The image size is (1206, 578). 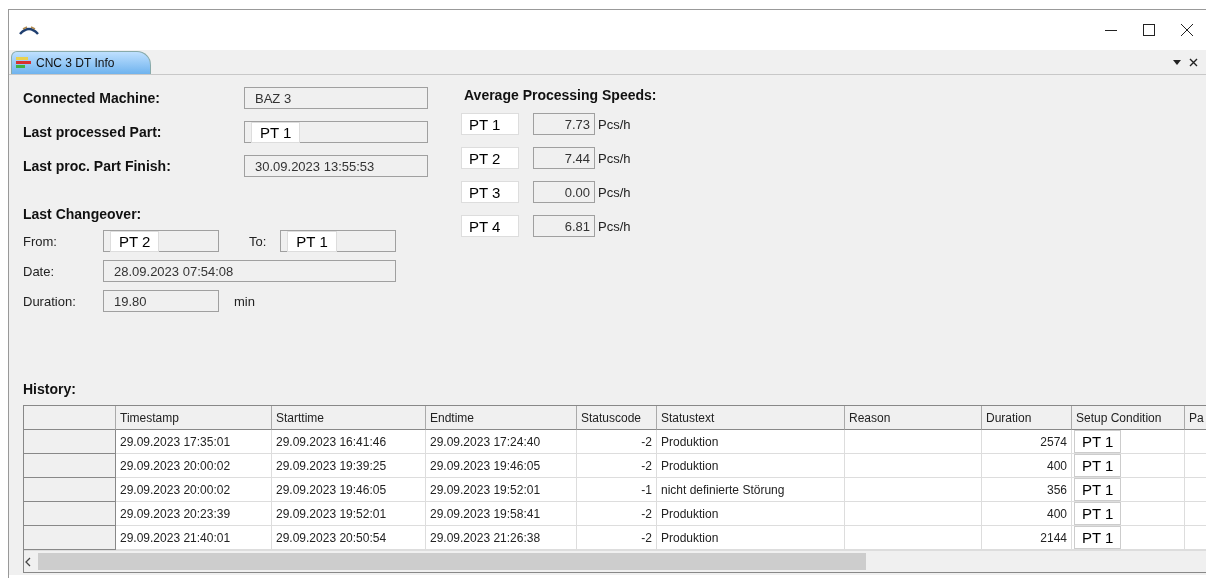 What do you see at coordinates (564, 192) in the screenshot?
I see `value-field: 0.00` at bounding box center [564, 192].